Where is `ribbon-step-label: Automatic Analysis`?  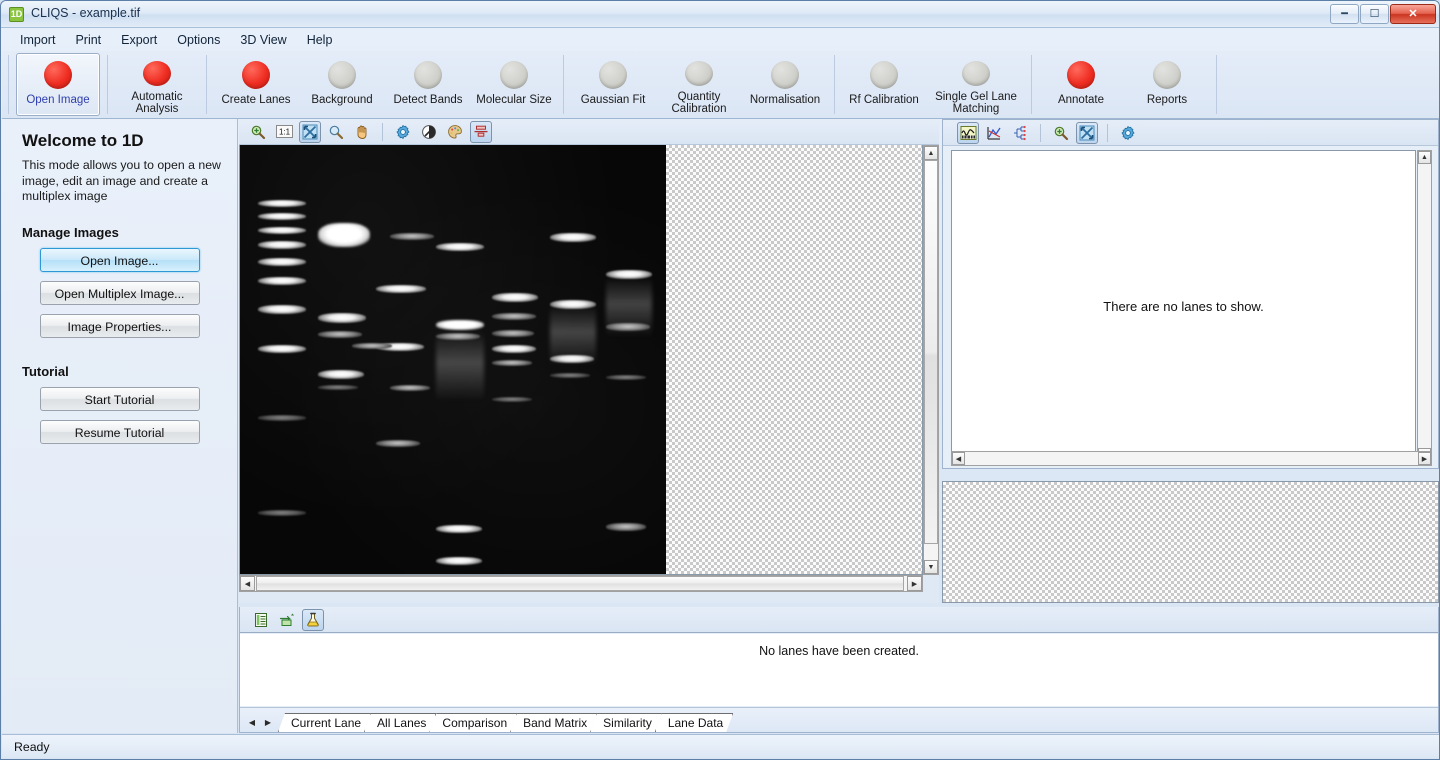 ribbon-step-label: Automatic Analysis is located at coordinates (157, 103).